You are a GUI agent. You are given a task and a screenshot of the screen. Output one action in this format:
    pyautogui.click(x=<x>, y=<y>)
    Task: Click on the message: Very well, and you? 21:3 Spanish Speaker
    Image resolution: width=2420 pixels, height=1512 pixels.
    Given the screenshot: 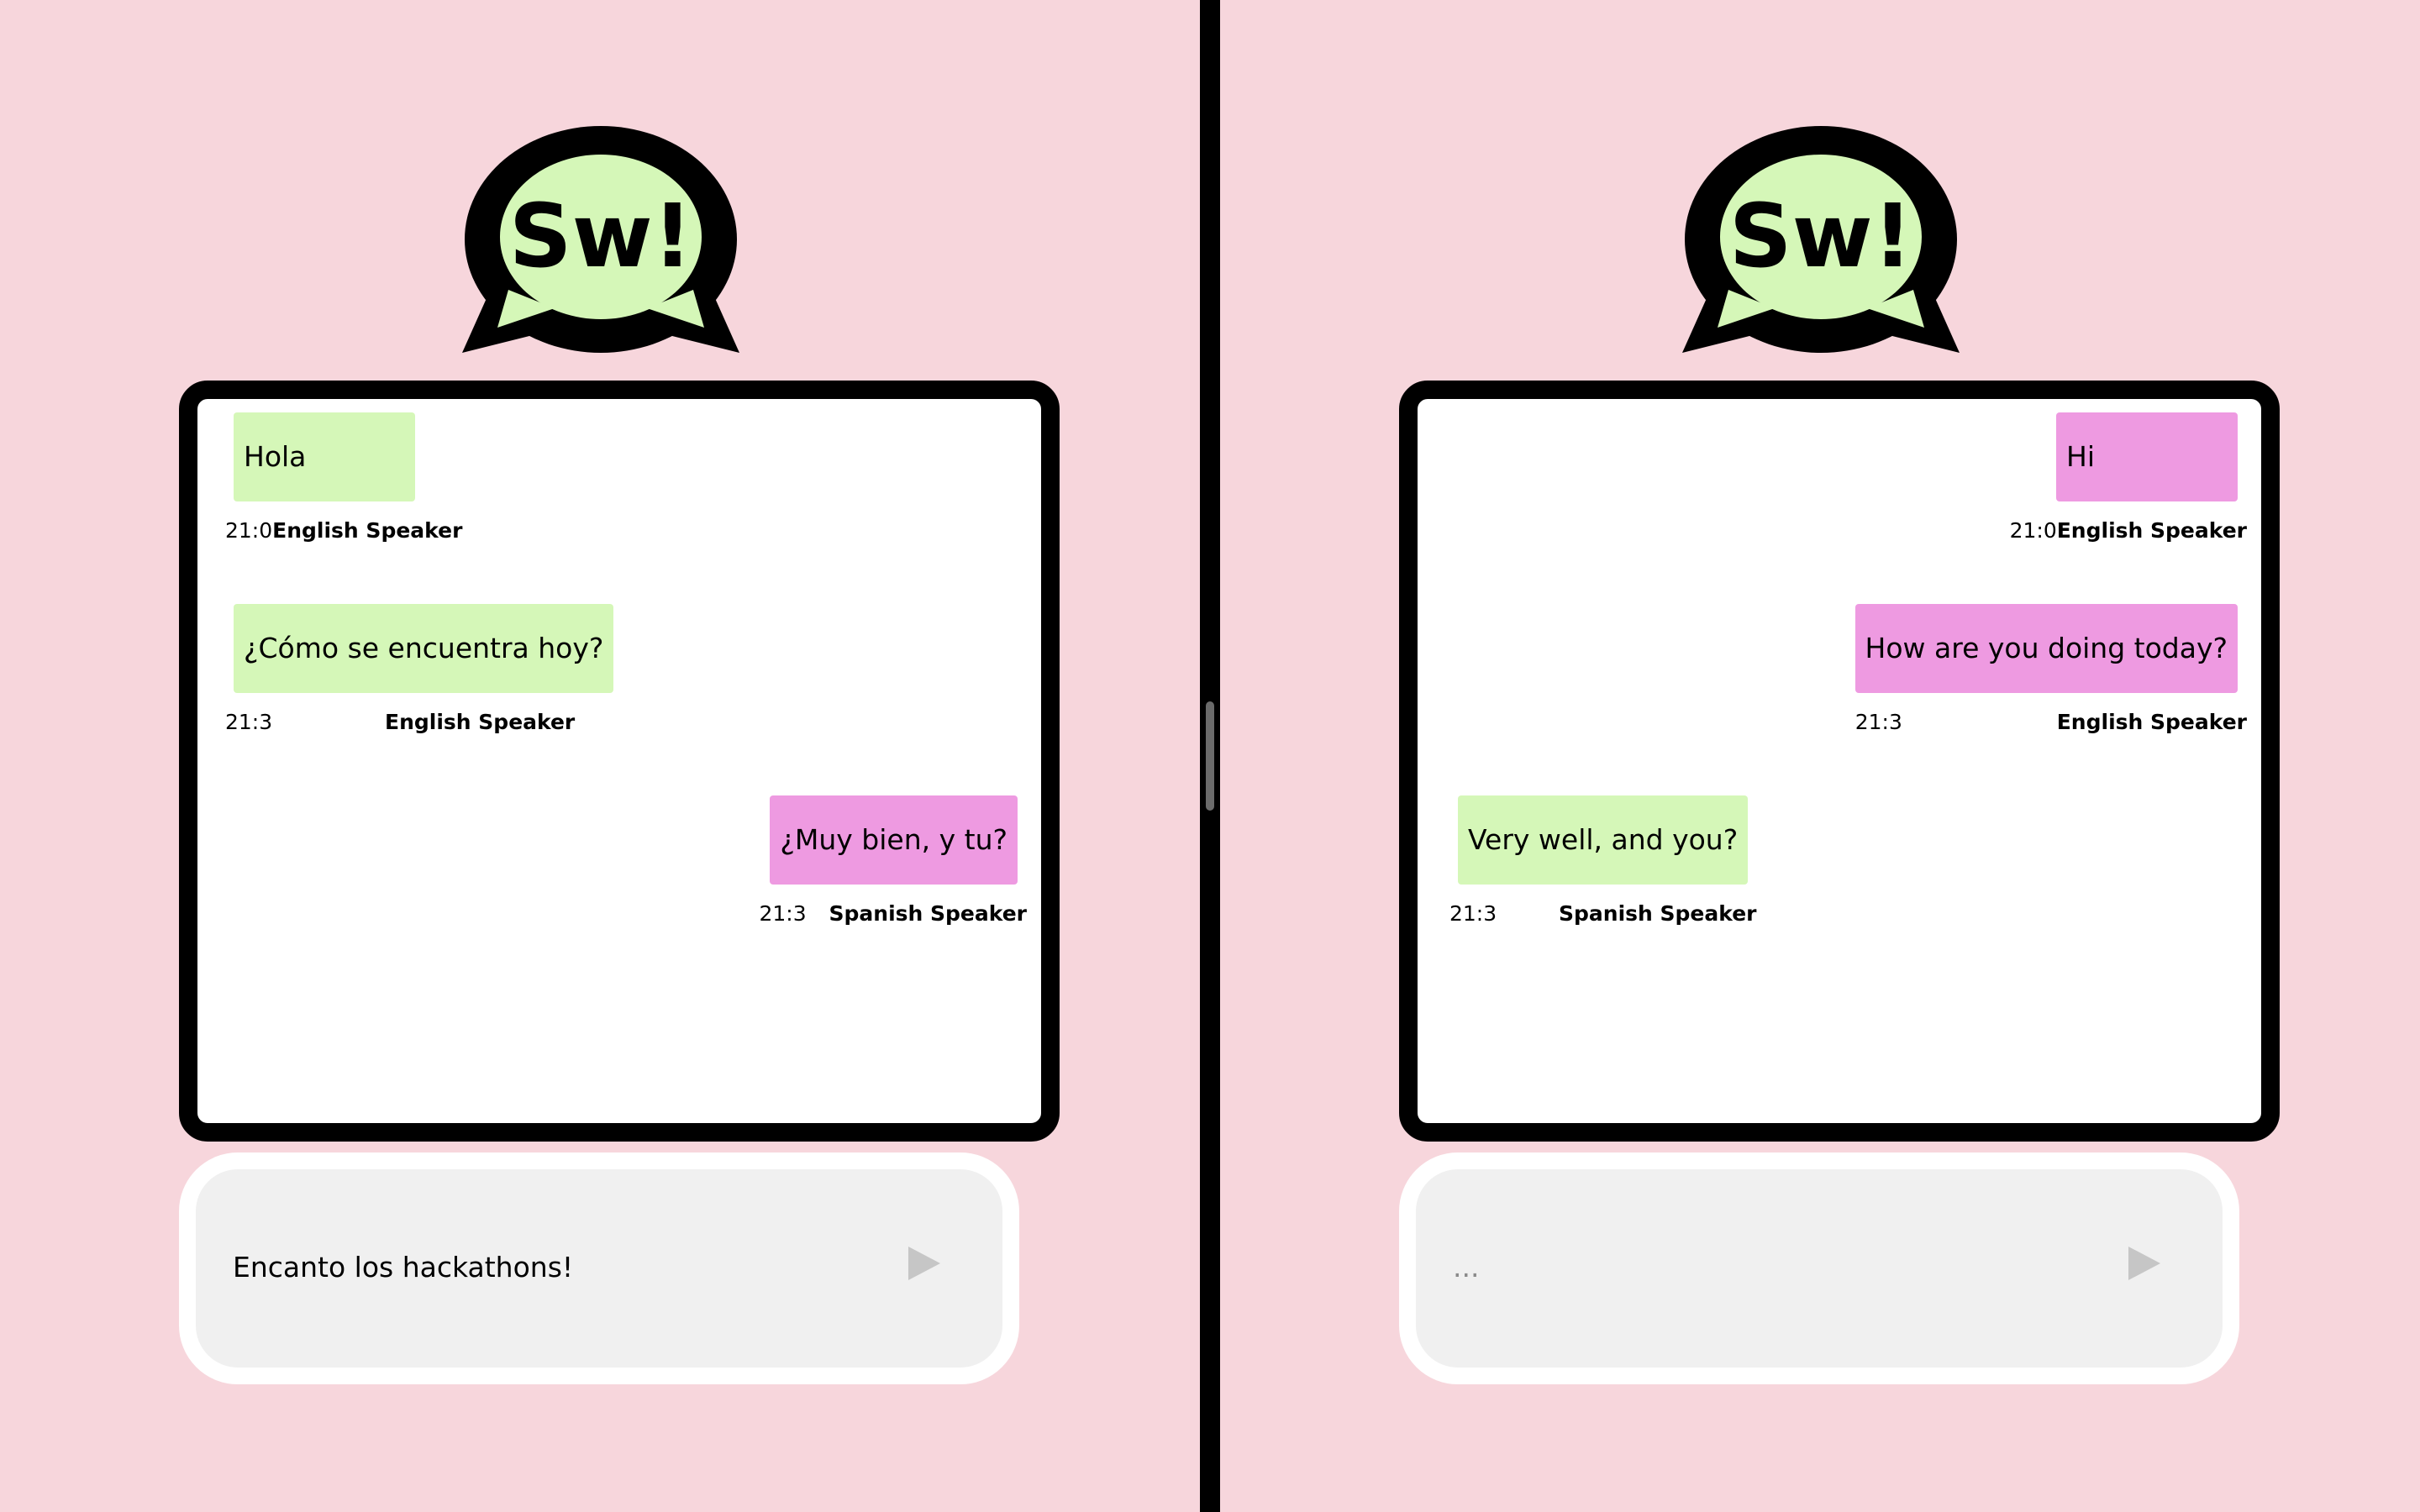 What is the action you would take?
    pyautogui.click(x=1603, y=860)
    